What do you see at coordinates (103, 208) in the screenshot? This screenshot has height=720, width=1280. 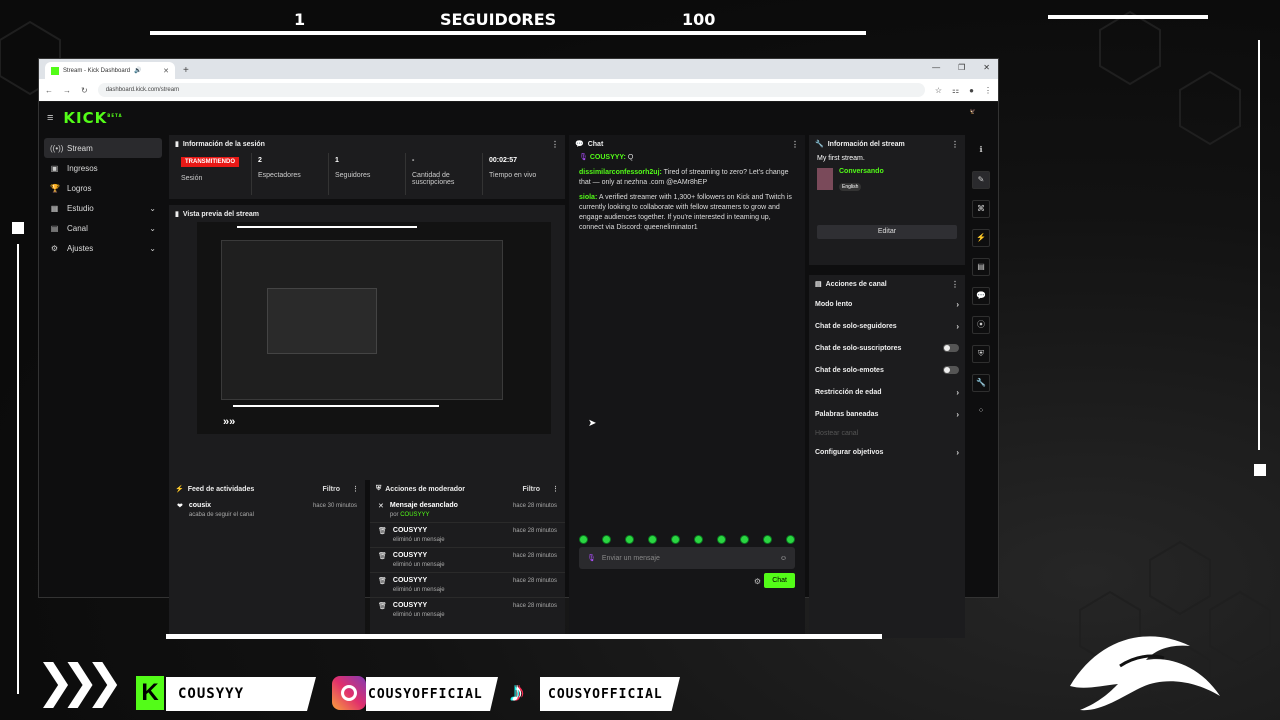 I see `sidebar-item-estudio: ▦ Estudio ⌄` at bounding box center [103, 208].